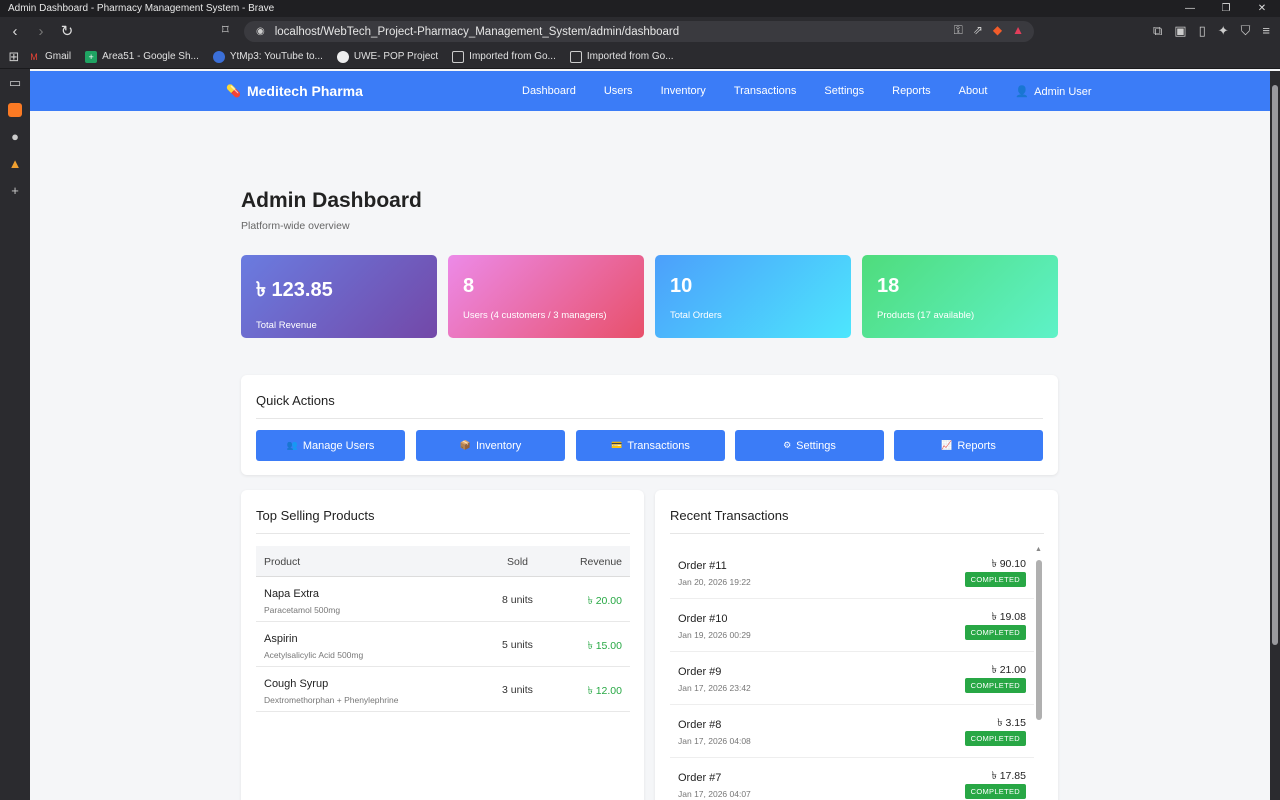 Image resolution: width=1280 pixels, height=800 pixels. Describe the element at coordinates (15, 109) in the screenshot. I see `xampp-icon` at that location.